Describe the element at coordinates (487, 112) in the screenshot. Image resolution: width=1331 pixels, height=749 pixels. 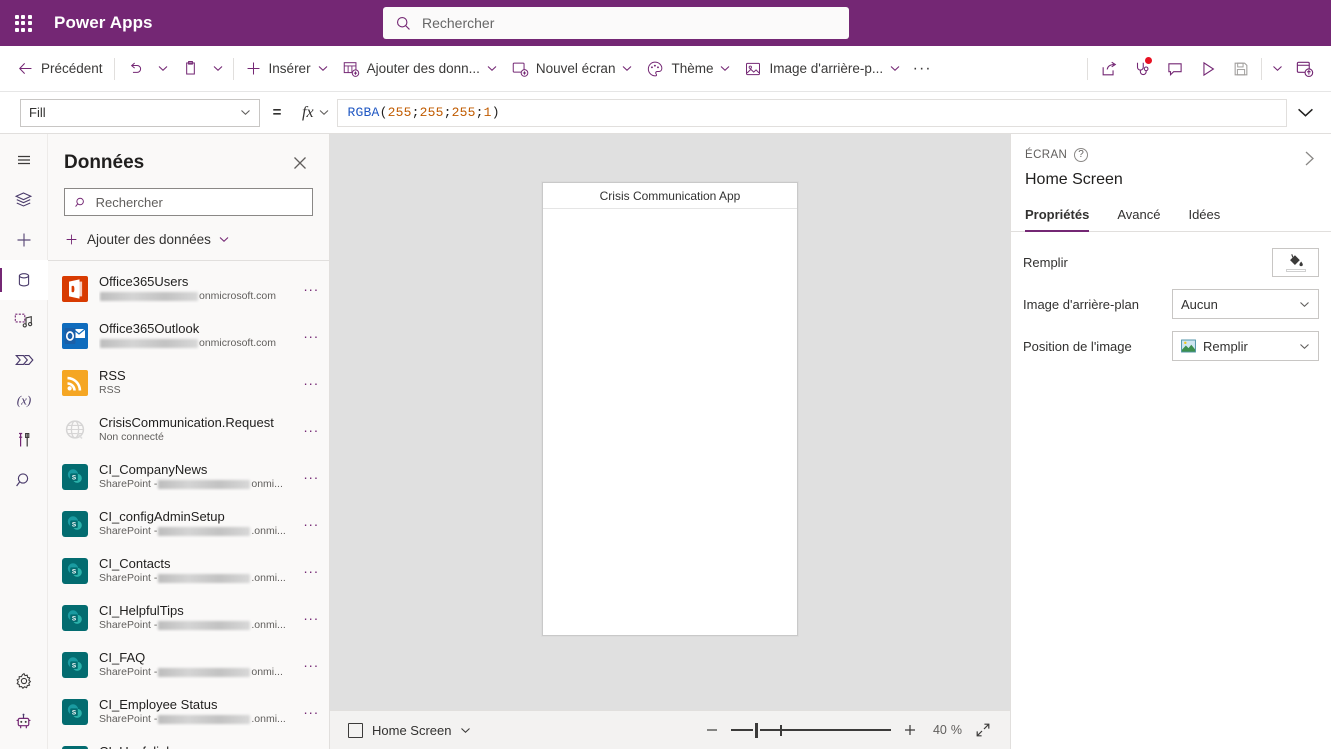
I see `formula-arg-3: 1` at that location.